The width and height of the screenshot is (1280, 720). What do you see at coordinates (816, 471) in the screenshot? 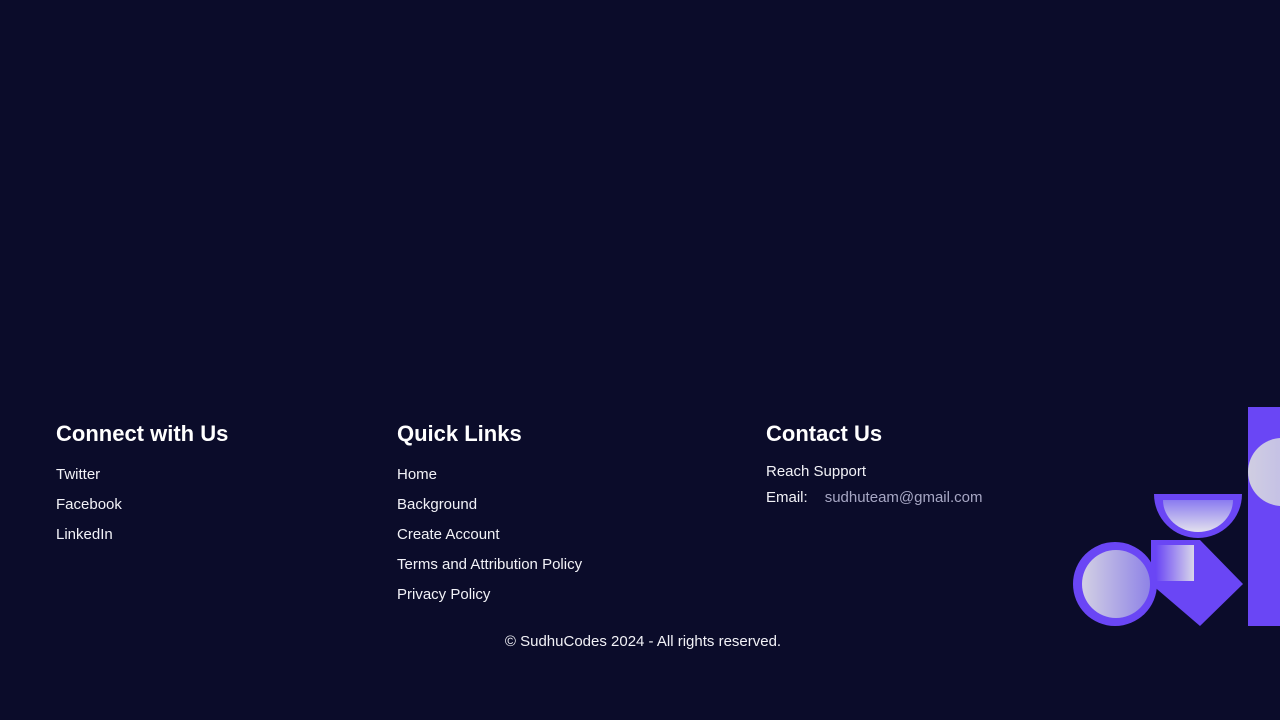
I see `reach-support-text: Reach Support` at bounding box center [816, 471].